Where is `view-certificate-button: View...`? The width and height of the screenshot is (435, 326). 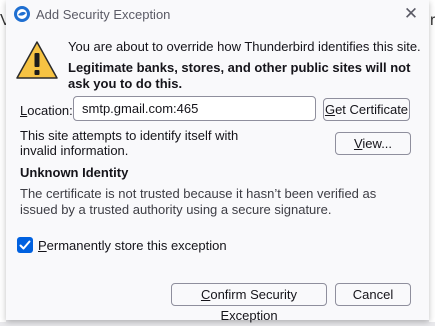 view-certificate-button: View... is located at coordinates (373, 143).